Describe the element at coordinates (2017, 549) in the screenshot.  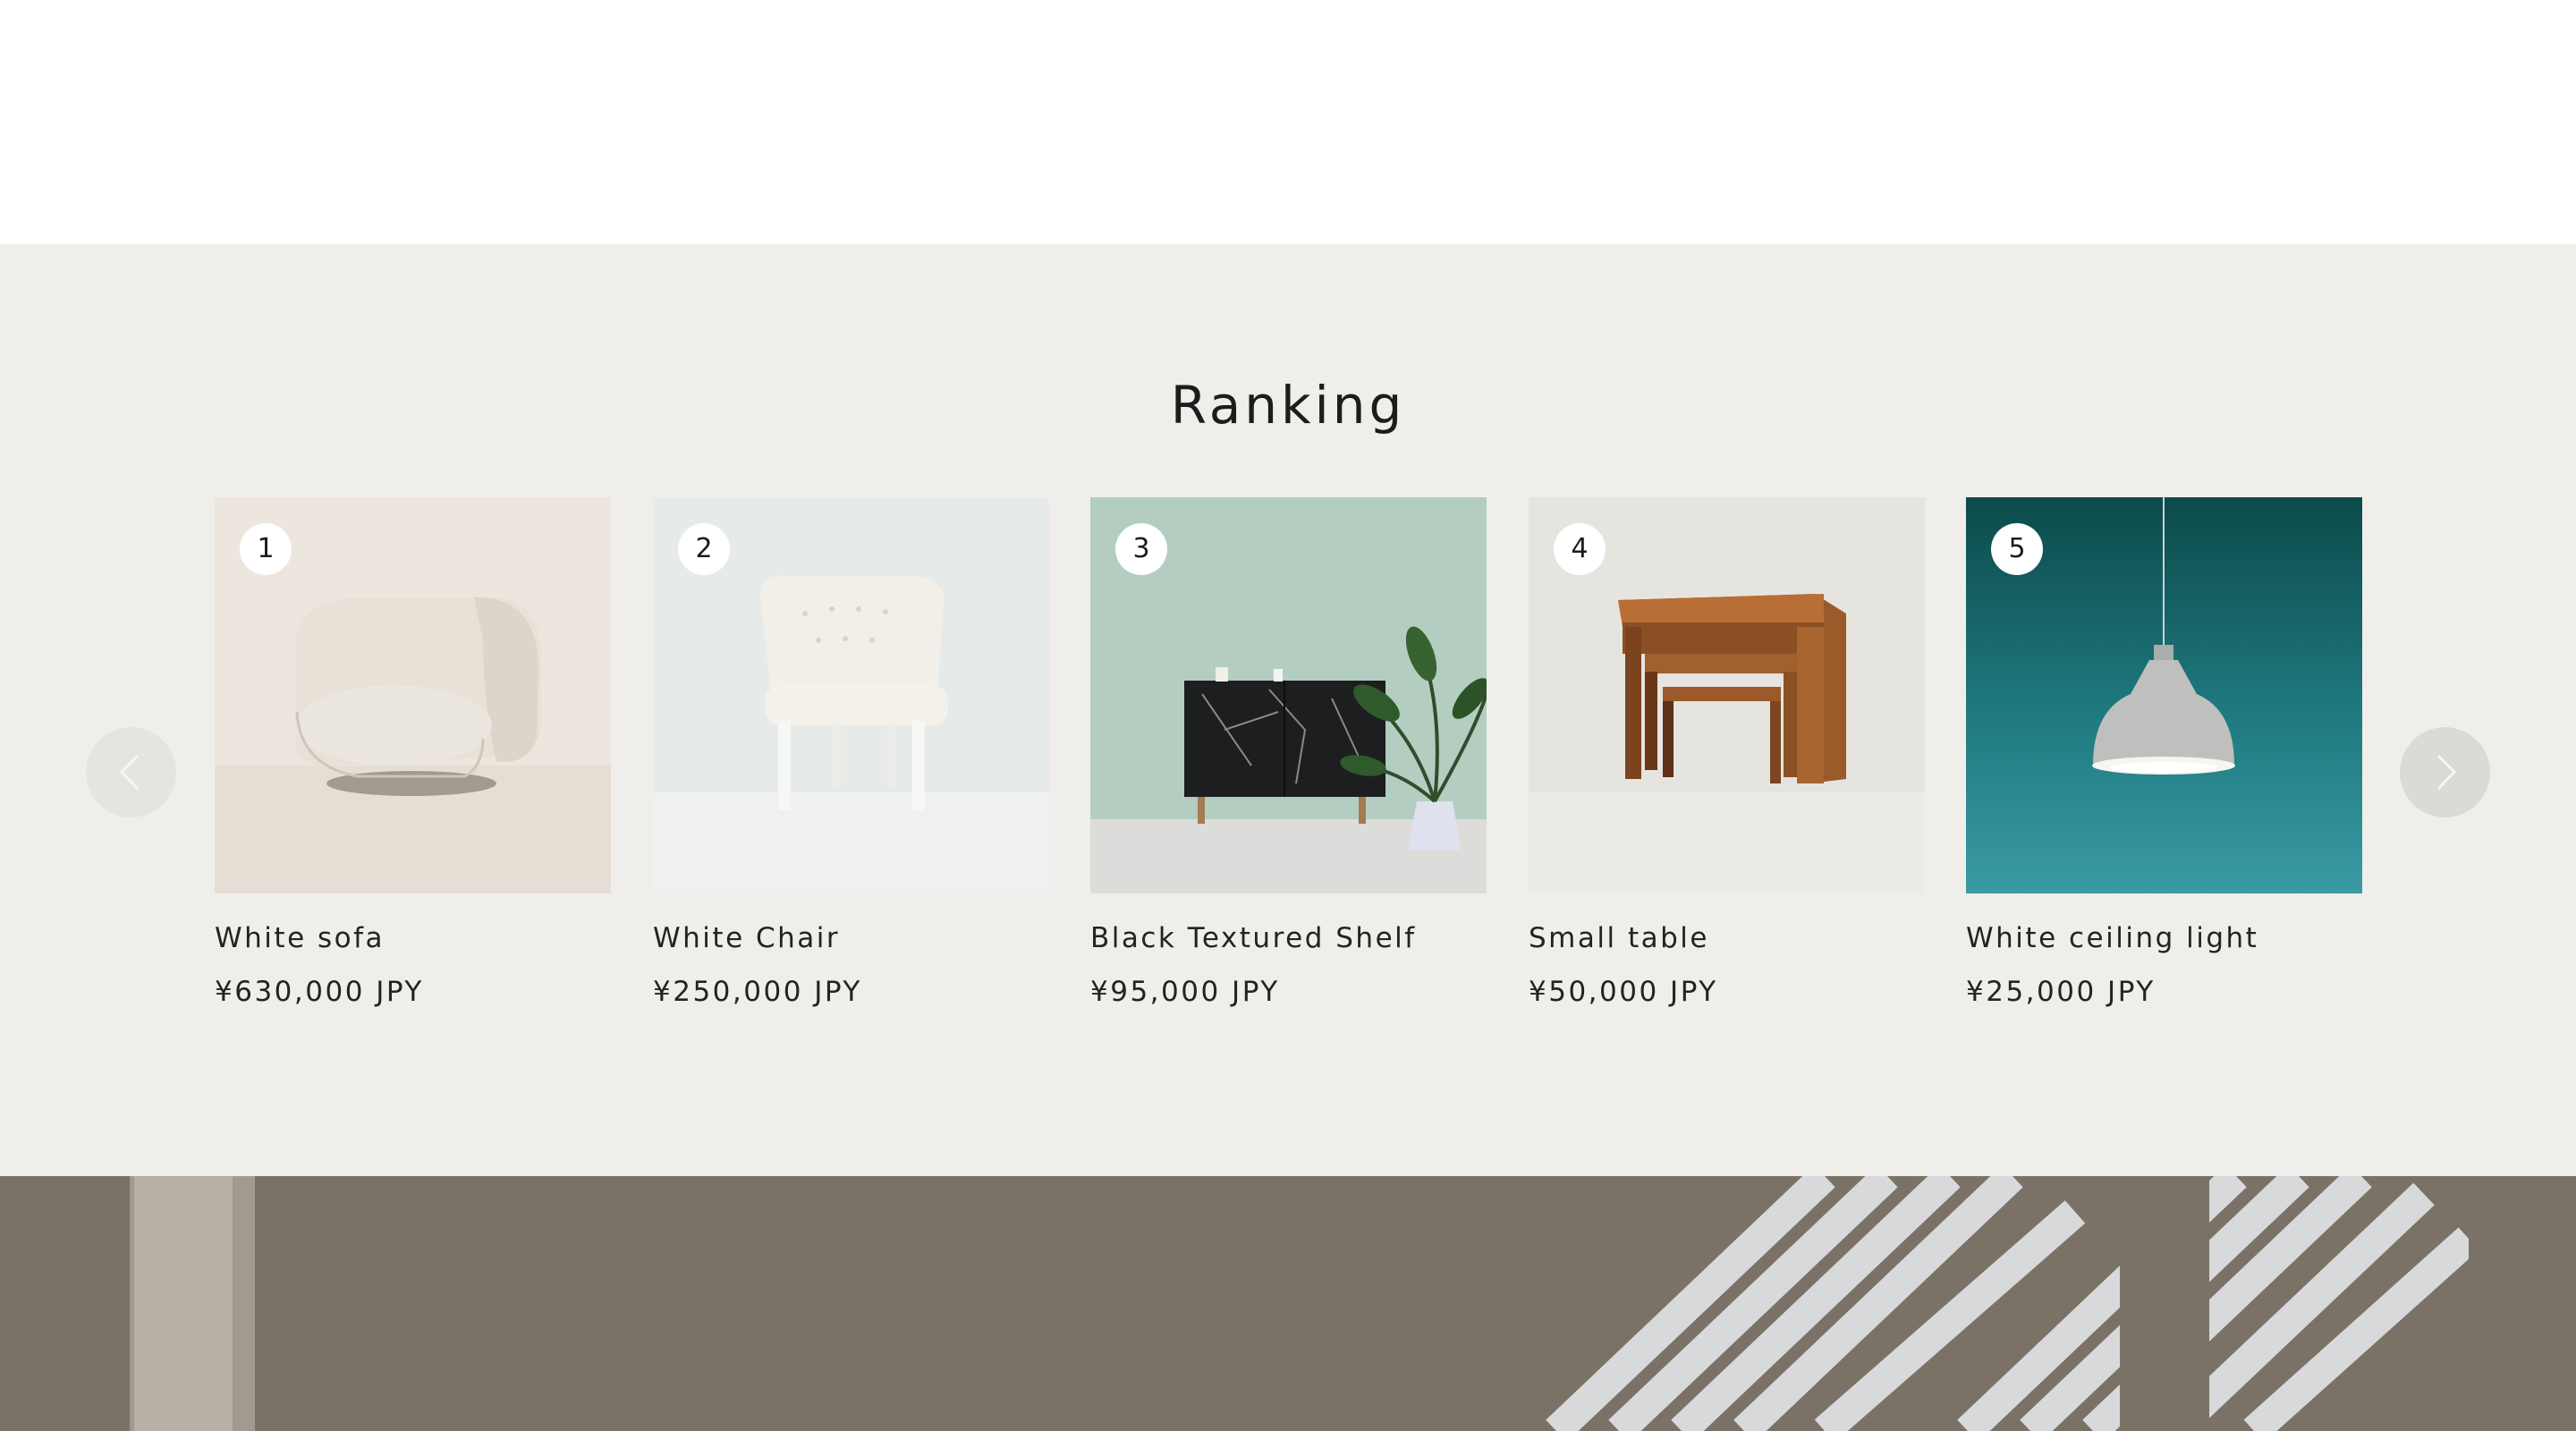
I see `rank-badge: 5` at that location.